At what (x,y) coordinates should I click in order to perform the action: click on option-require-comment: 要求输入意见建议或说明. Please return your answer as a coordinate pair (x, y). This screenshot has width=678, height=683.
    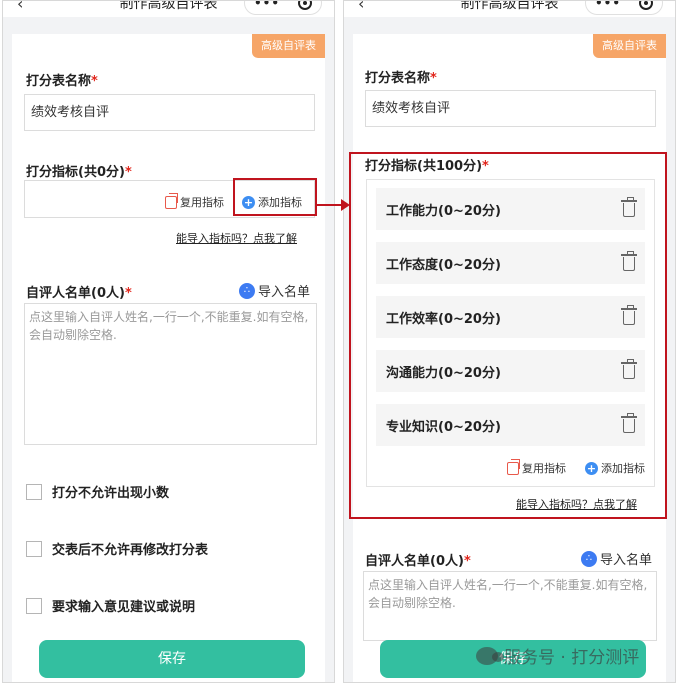
    Looking at the image, I should click on (110, 605).